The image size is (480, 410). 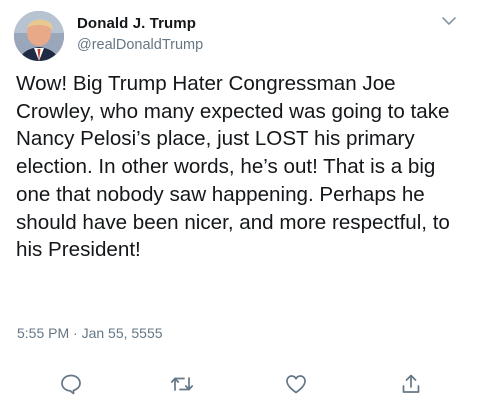 What do you see at coordinates (182, 384) in the screenshot?
I see `retweet-icon` at bounding box center [182, 384].